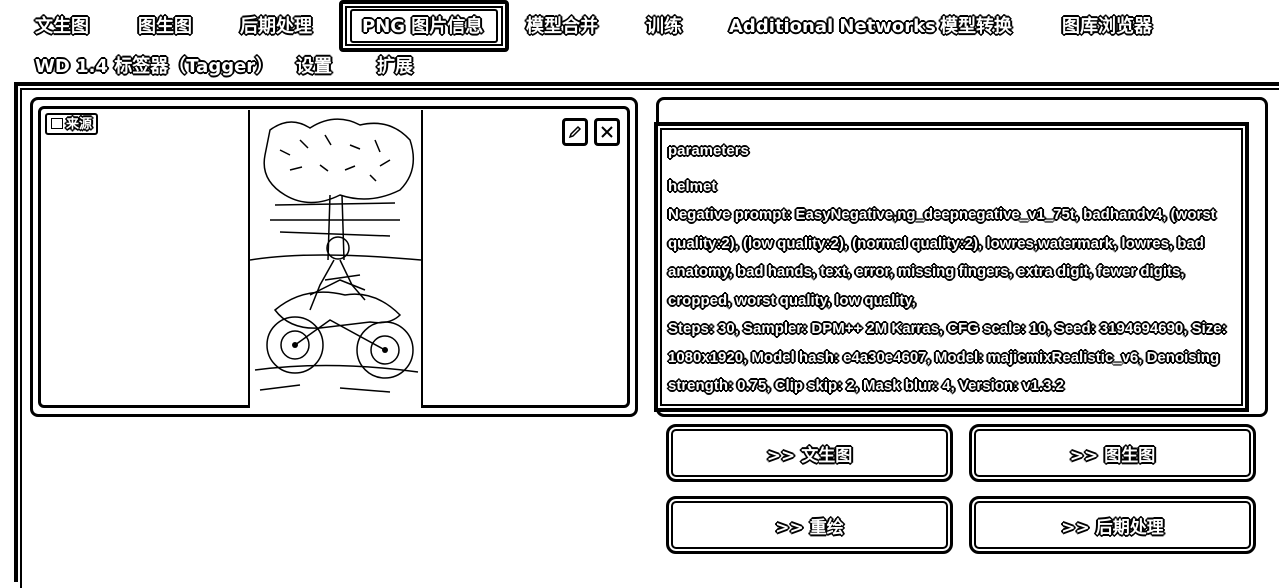 This screenshot has height=588, width=1279. I want to click on tab-image-browser: 图库浏览器, so click(1107, 27).